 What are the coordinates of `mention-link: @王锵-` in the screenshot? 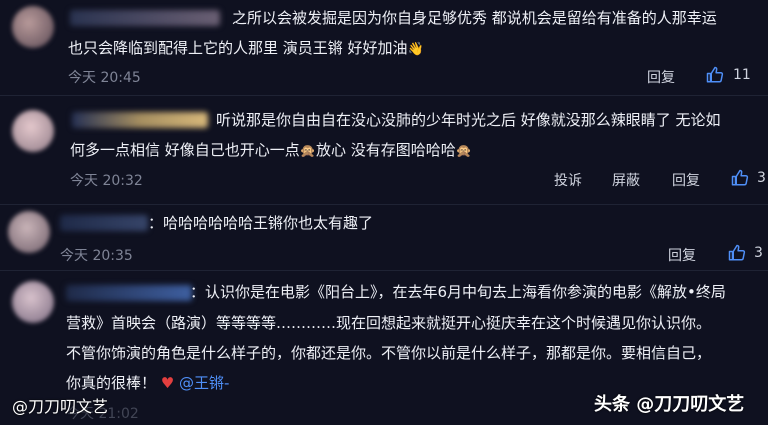 It's located at (204, 383).